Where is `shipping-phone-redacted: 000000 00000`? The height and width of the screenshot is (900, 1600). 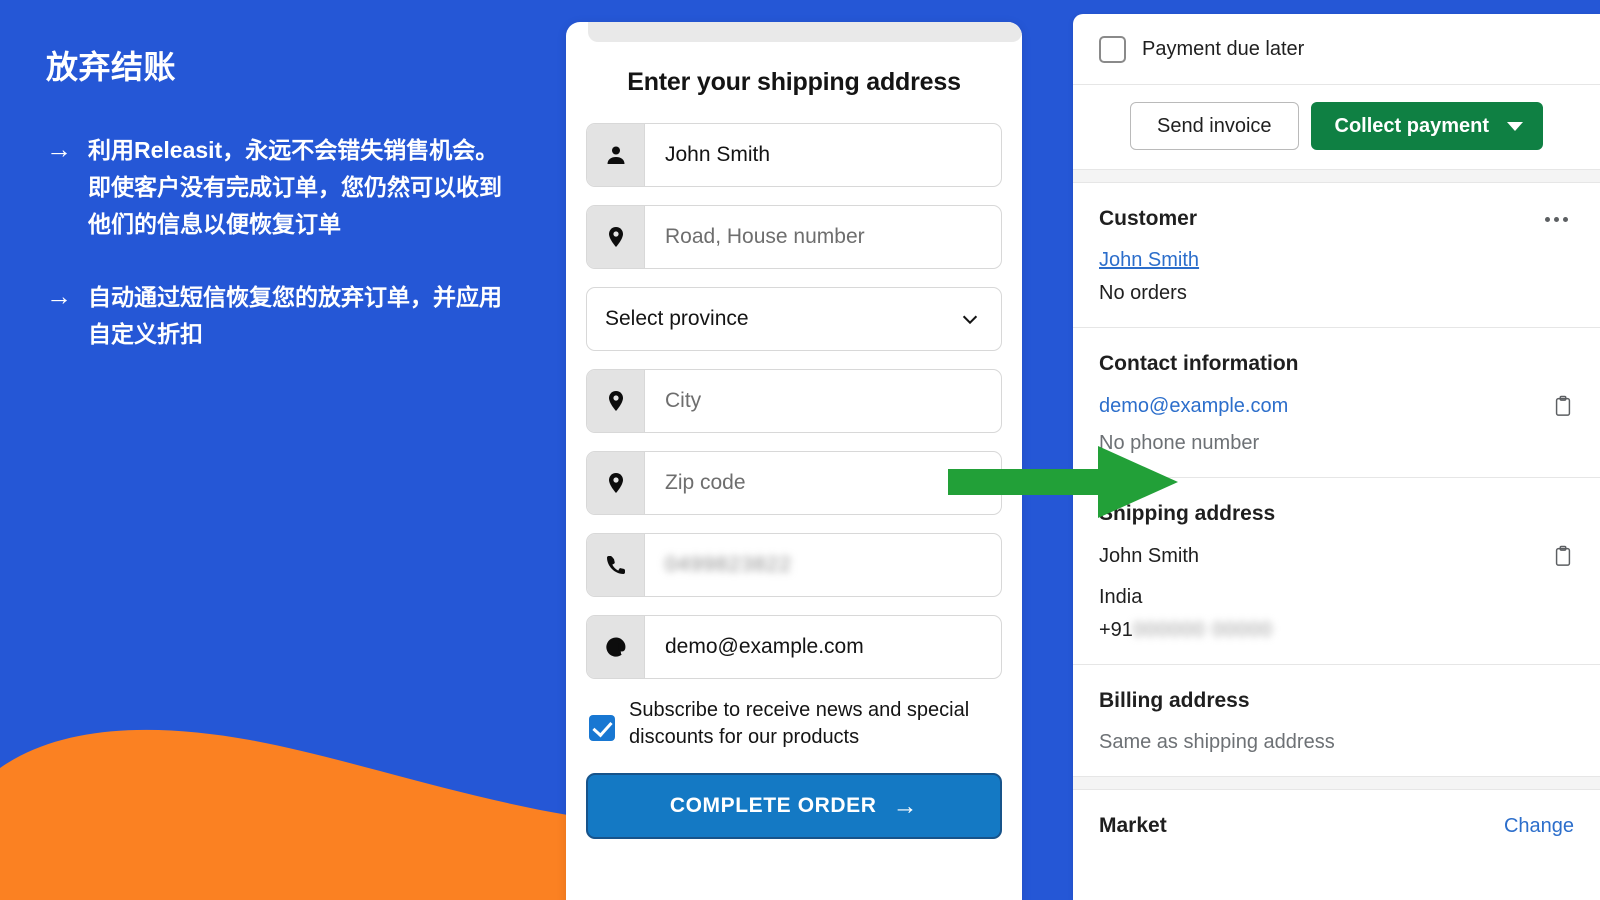 shipping-phone-redacted: 000000 00000 is located at coordinates (1202, 630).